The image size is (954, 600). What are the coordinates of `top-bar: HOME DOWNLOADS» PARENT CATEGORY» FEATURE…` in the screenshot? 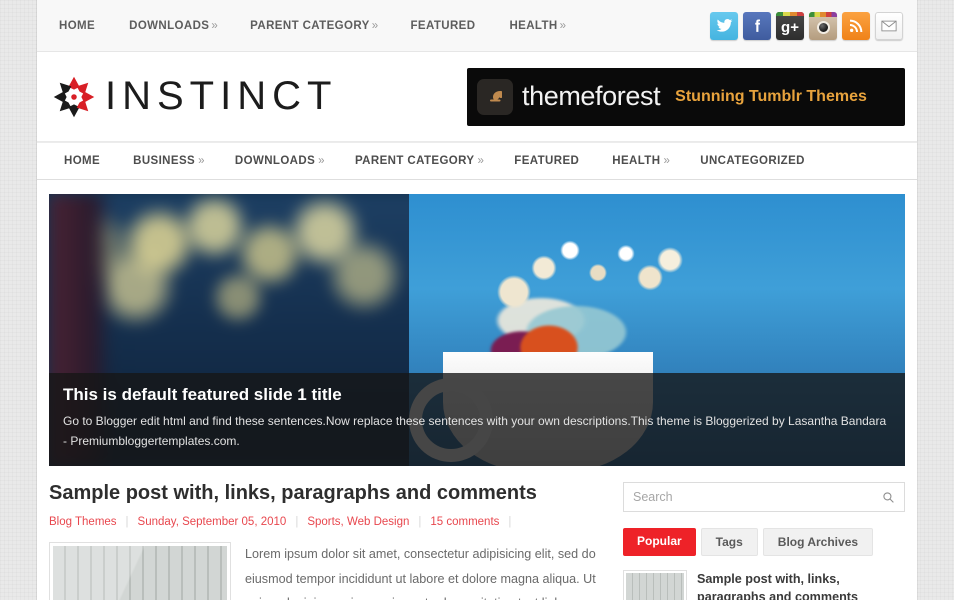 It's located at (477, 26).